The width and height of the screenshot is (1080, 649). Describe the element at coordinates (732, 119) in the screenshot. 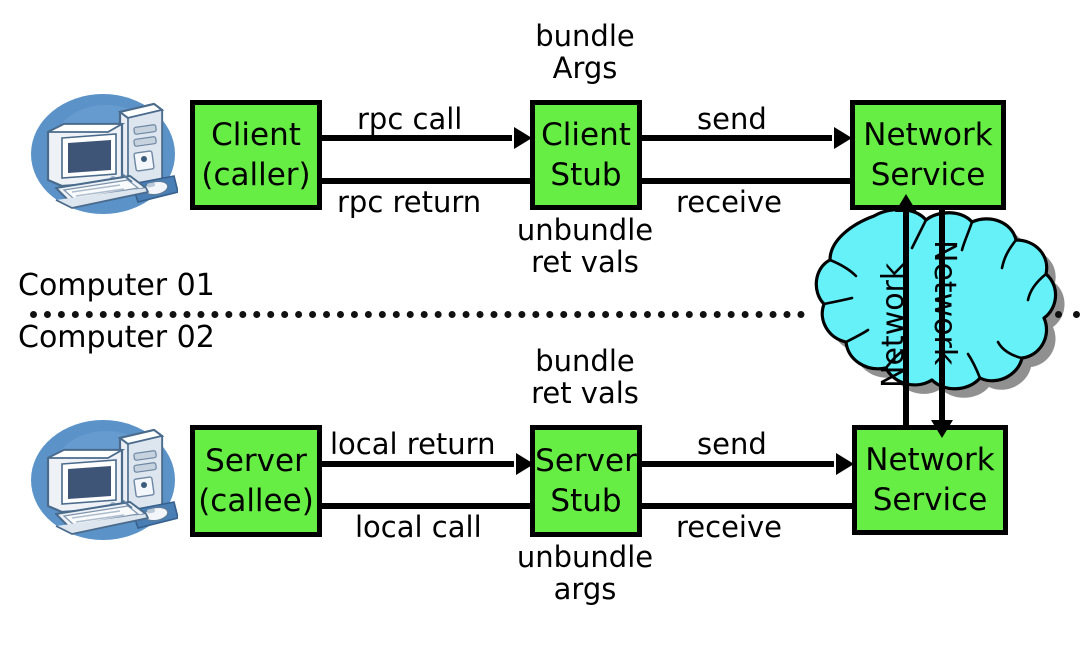

I see `edge-send-top-label: send` at that location.